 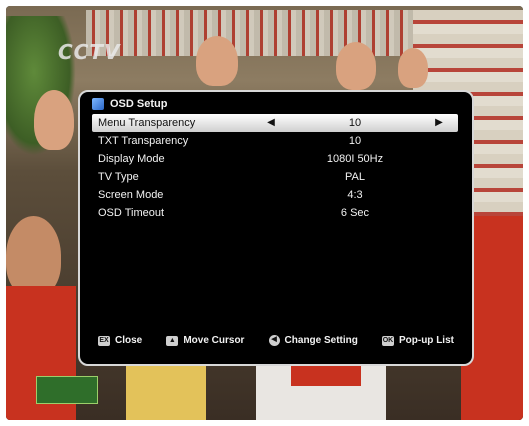 I want to click on setting-label: TV Type, so click(x=118, y=177).